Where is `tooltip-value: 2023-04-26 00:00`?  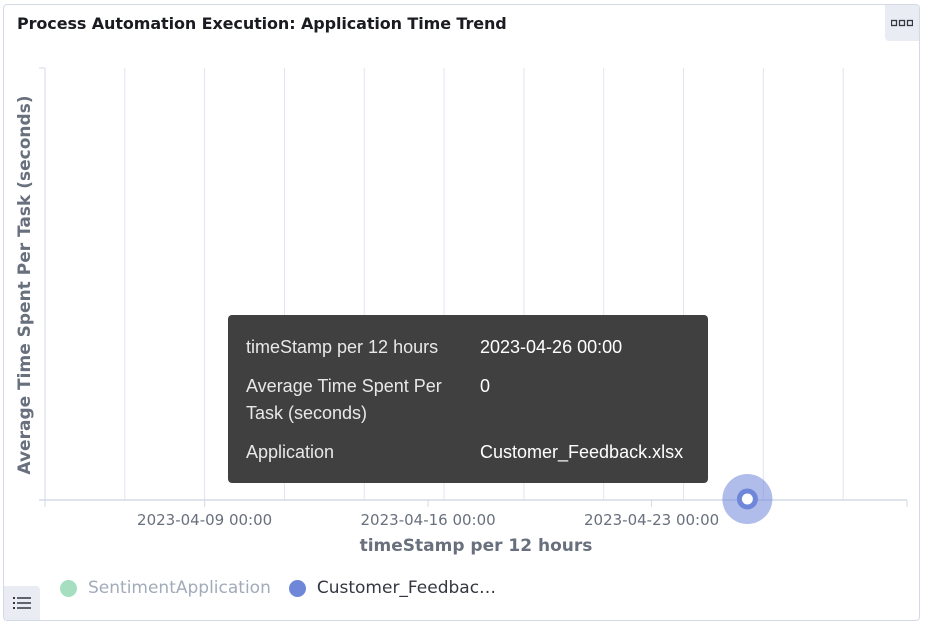 tooltip-value: 2023-04-26 00:00 is located at coordinates (551, 347).